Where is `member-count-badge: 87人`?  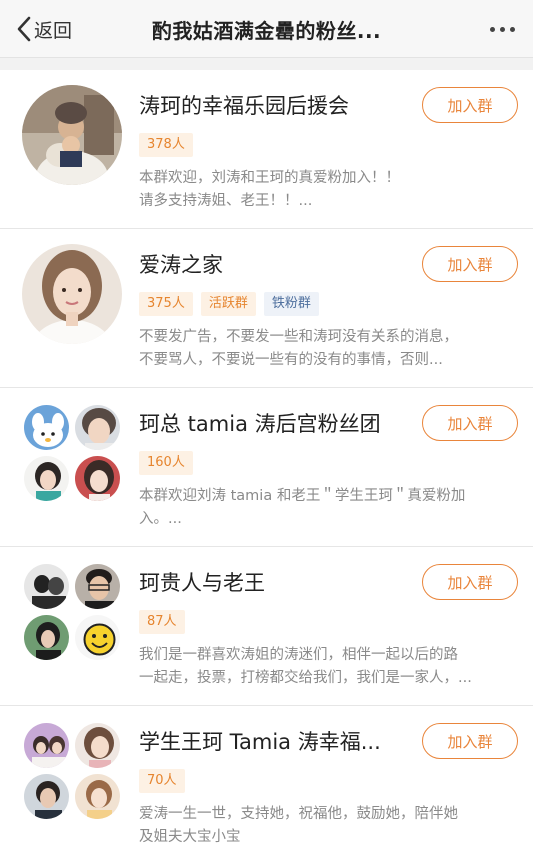
member-count-badge: 87人 is located at coordinates (162, 622).